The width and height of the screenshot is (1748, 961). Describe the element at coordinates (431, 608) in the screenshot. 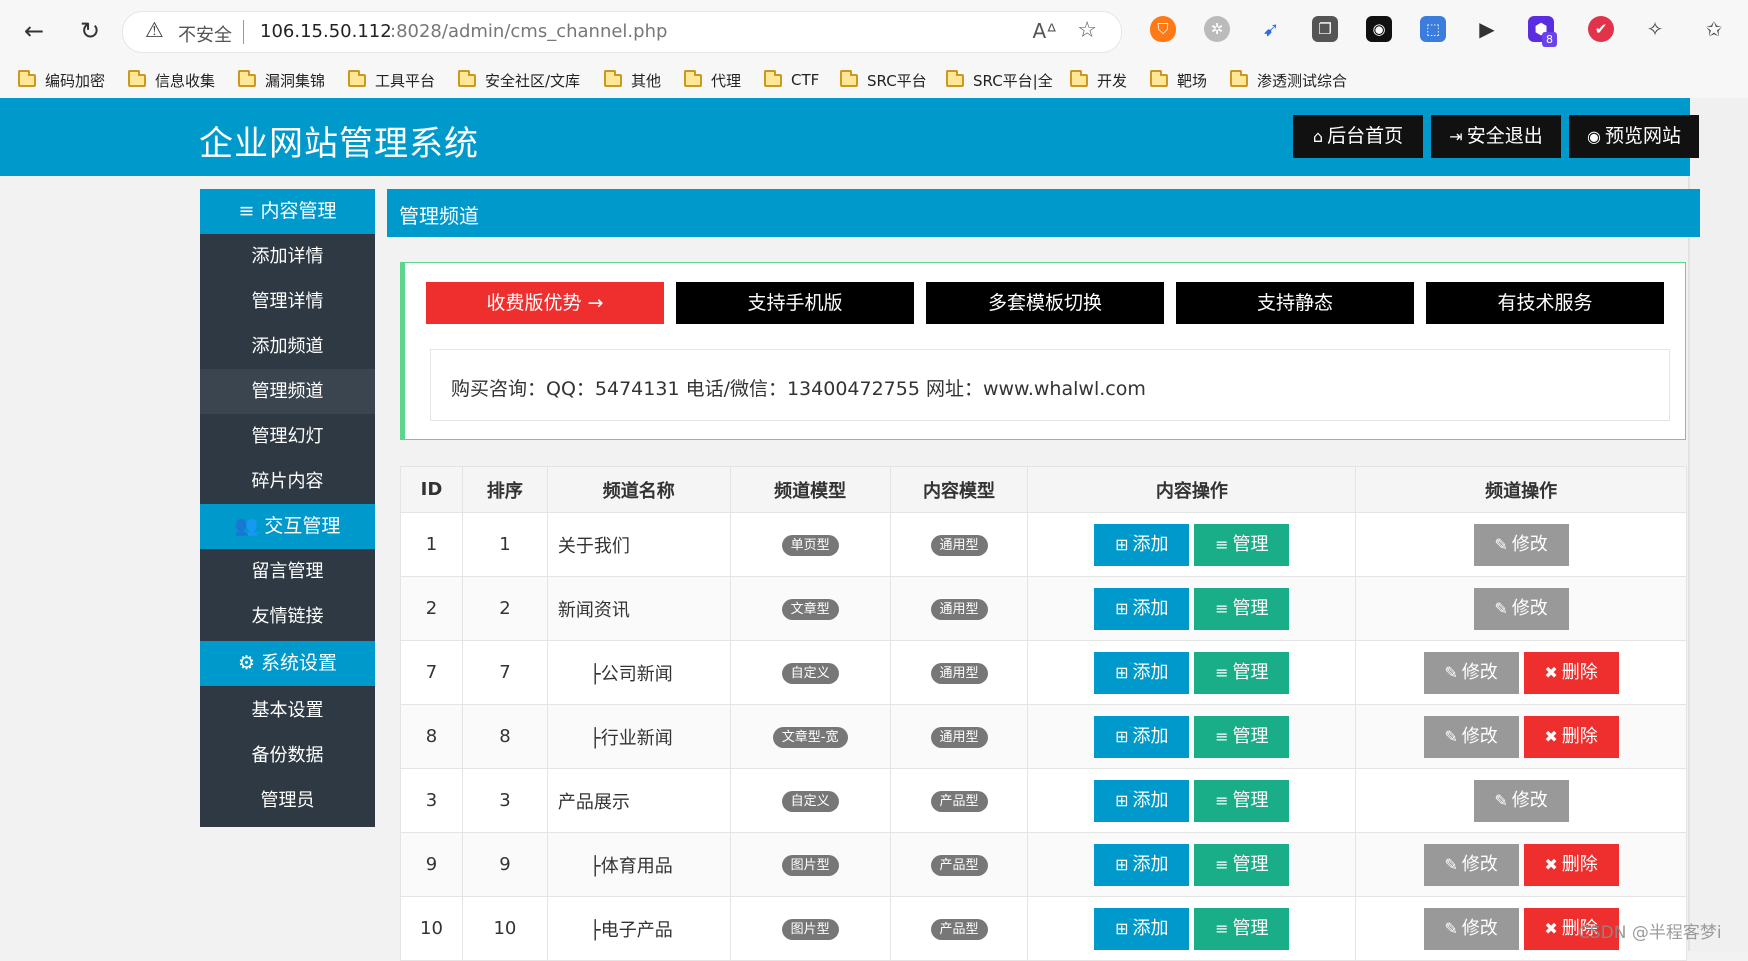

I see `cell-id: 2` at that location.